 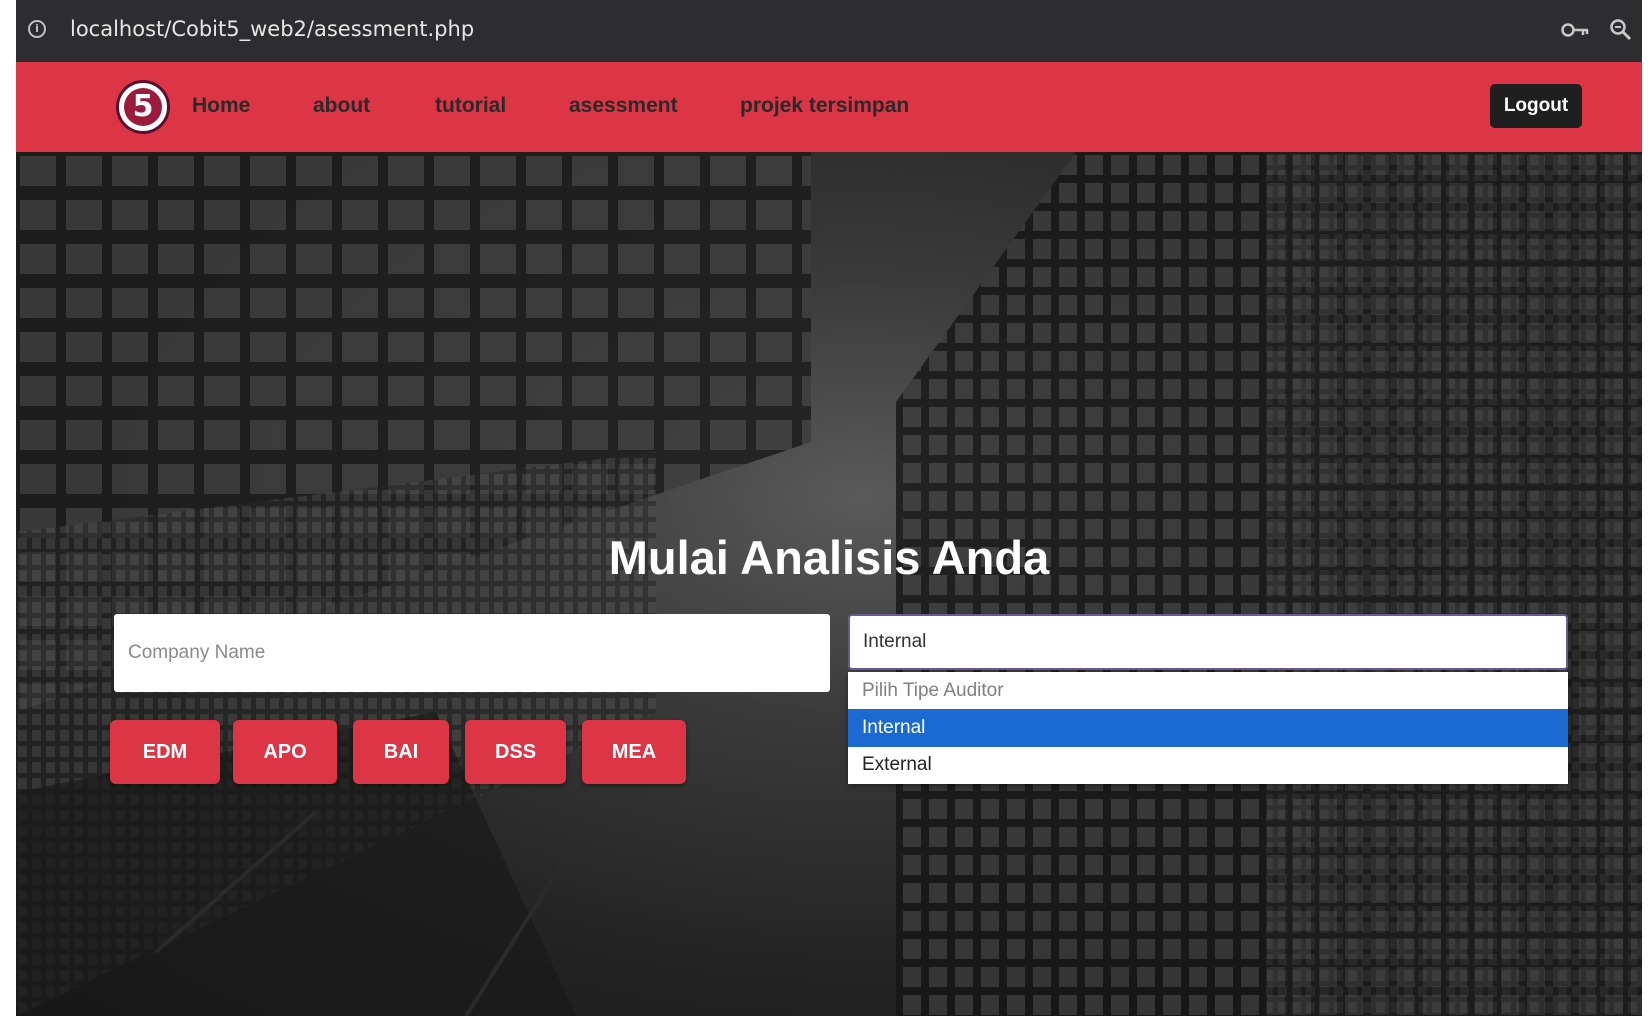 I want to click on option-pilih-tipe-auditor: Pilih Tipe Auditor, so click(x=1208, y=691).